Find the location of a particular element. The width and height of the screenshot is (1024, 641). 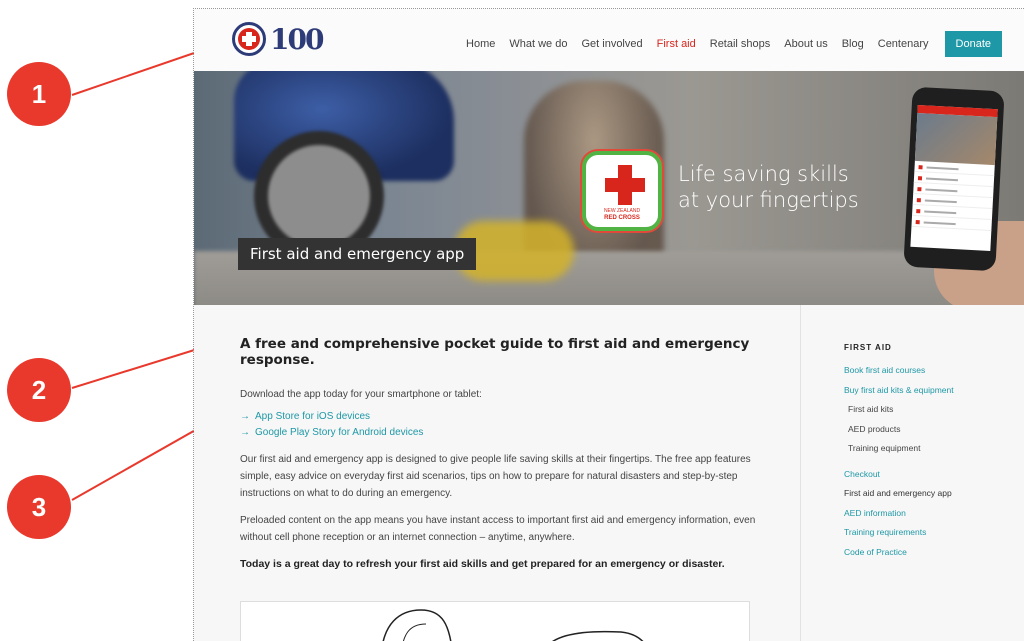

callout-badge-2: 2 is located at coordinates (39, 390).